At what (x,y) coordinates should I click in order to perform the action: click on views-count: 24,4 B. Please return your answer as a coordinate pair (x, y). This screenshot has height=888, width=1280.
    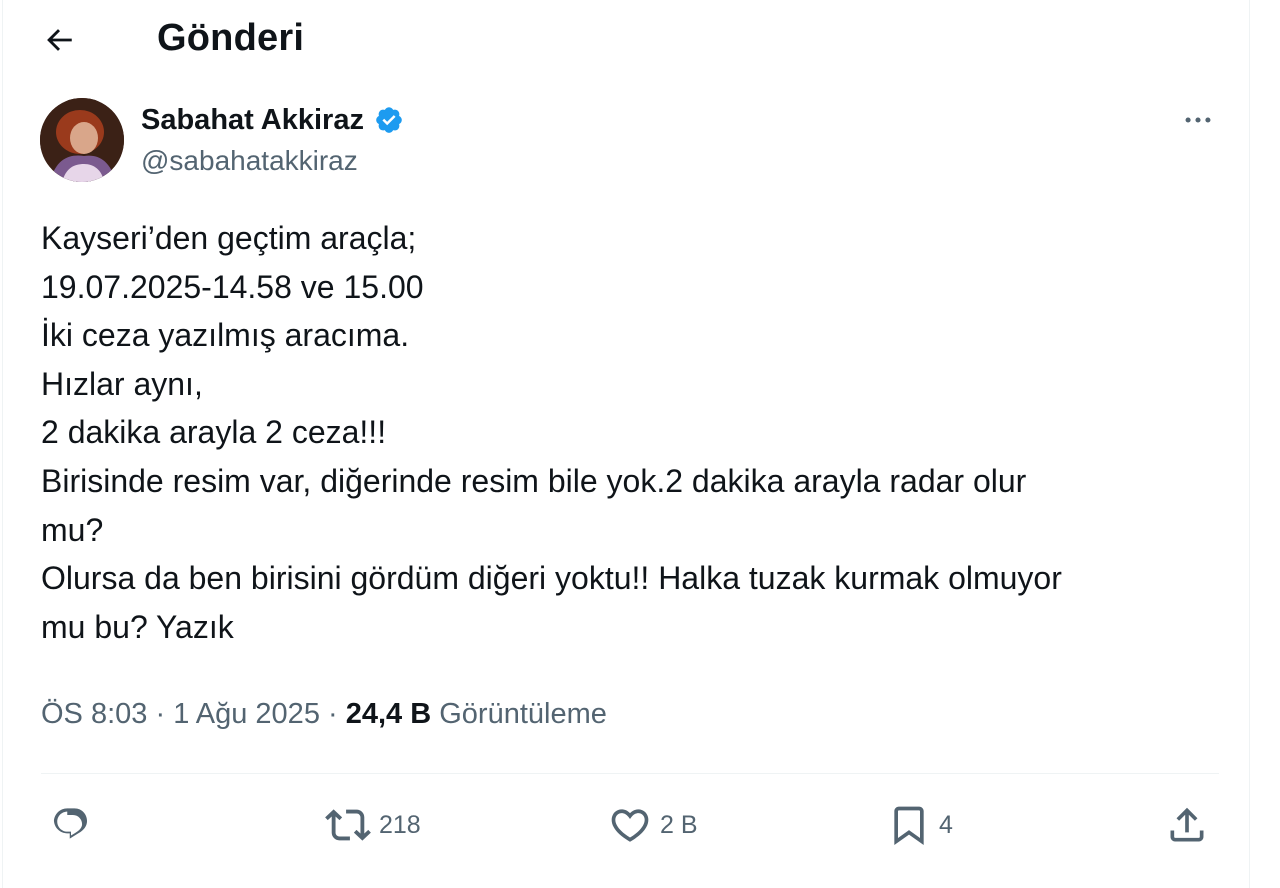
    Looking at the image, I should click on (388, 714).